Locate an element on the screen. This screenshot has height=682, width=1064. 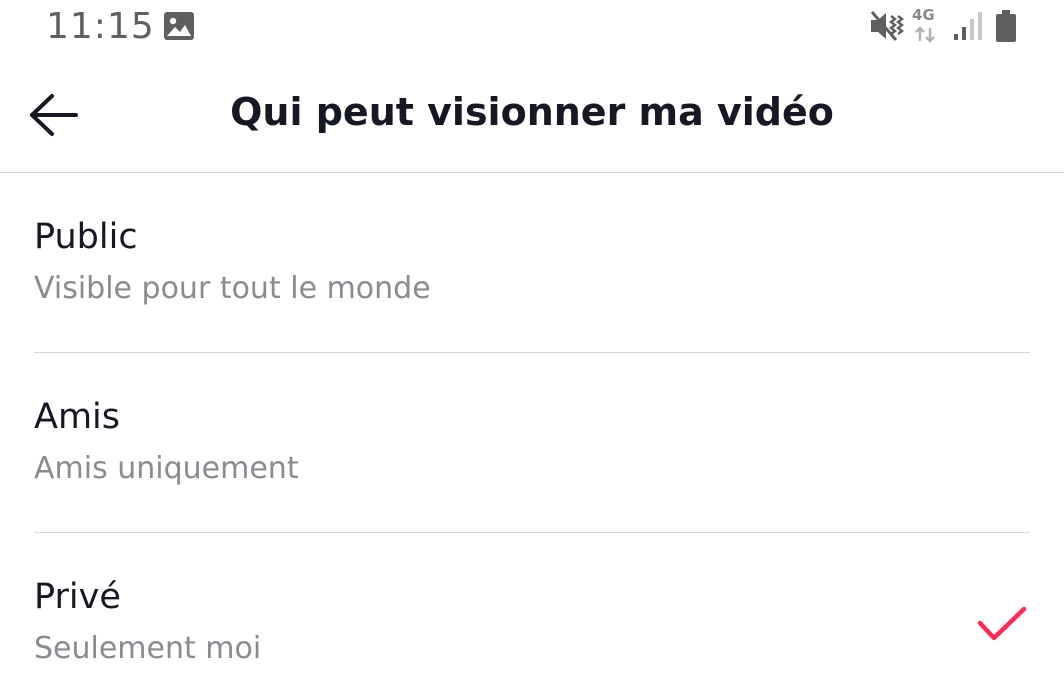
option-subtitle: Seulement moi is located at coordinates (148, 648).